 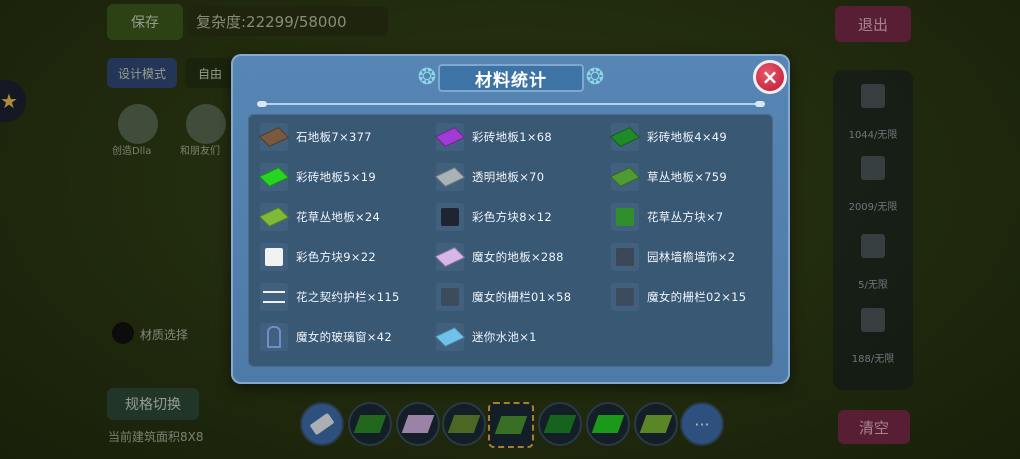 I want to click on material-item: 彩色方块8×12, so click(x=494, y=217).